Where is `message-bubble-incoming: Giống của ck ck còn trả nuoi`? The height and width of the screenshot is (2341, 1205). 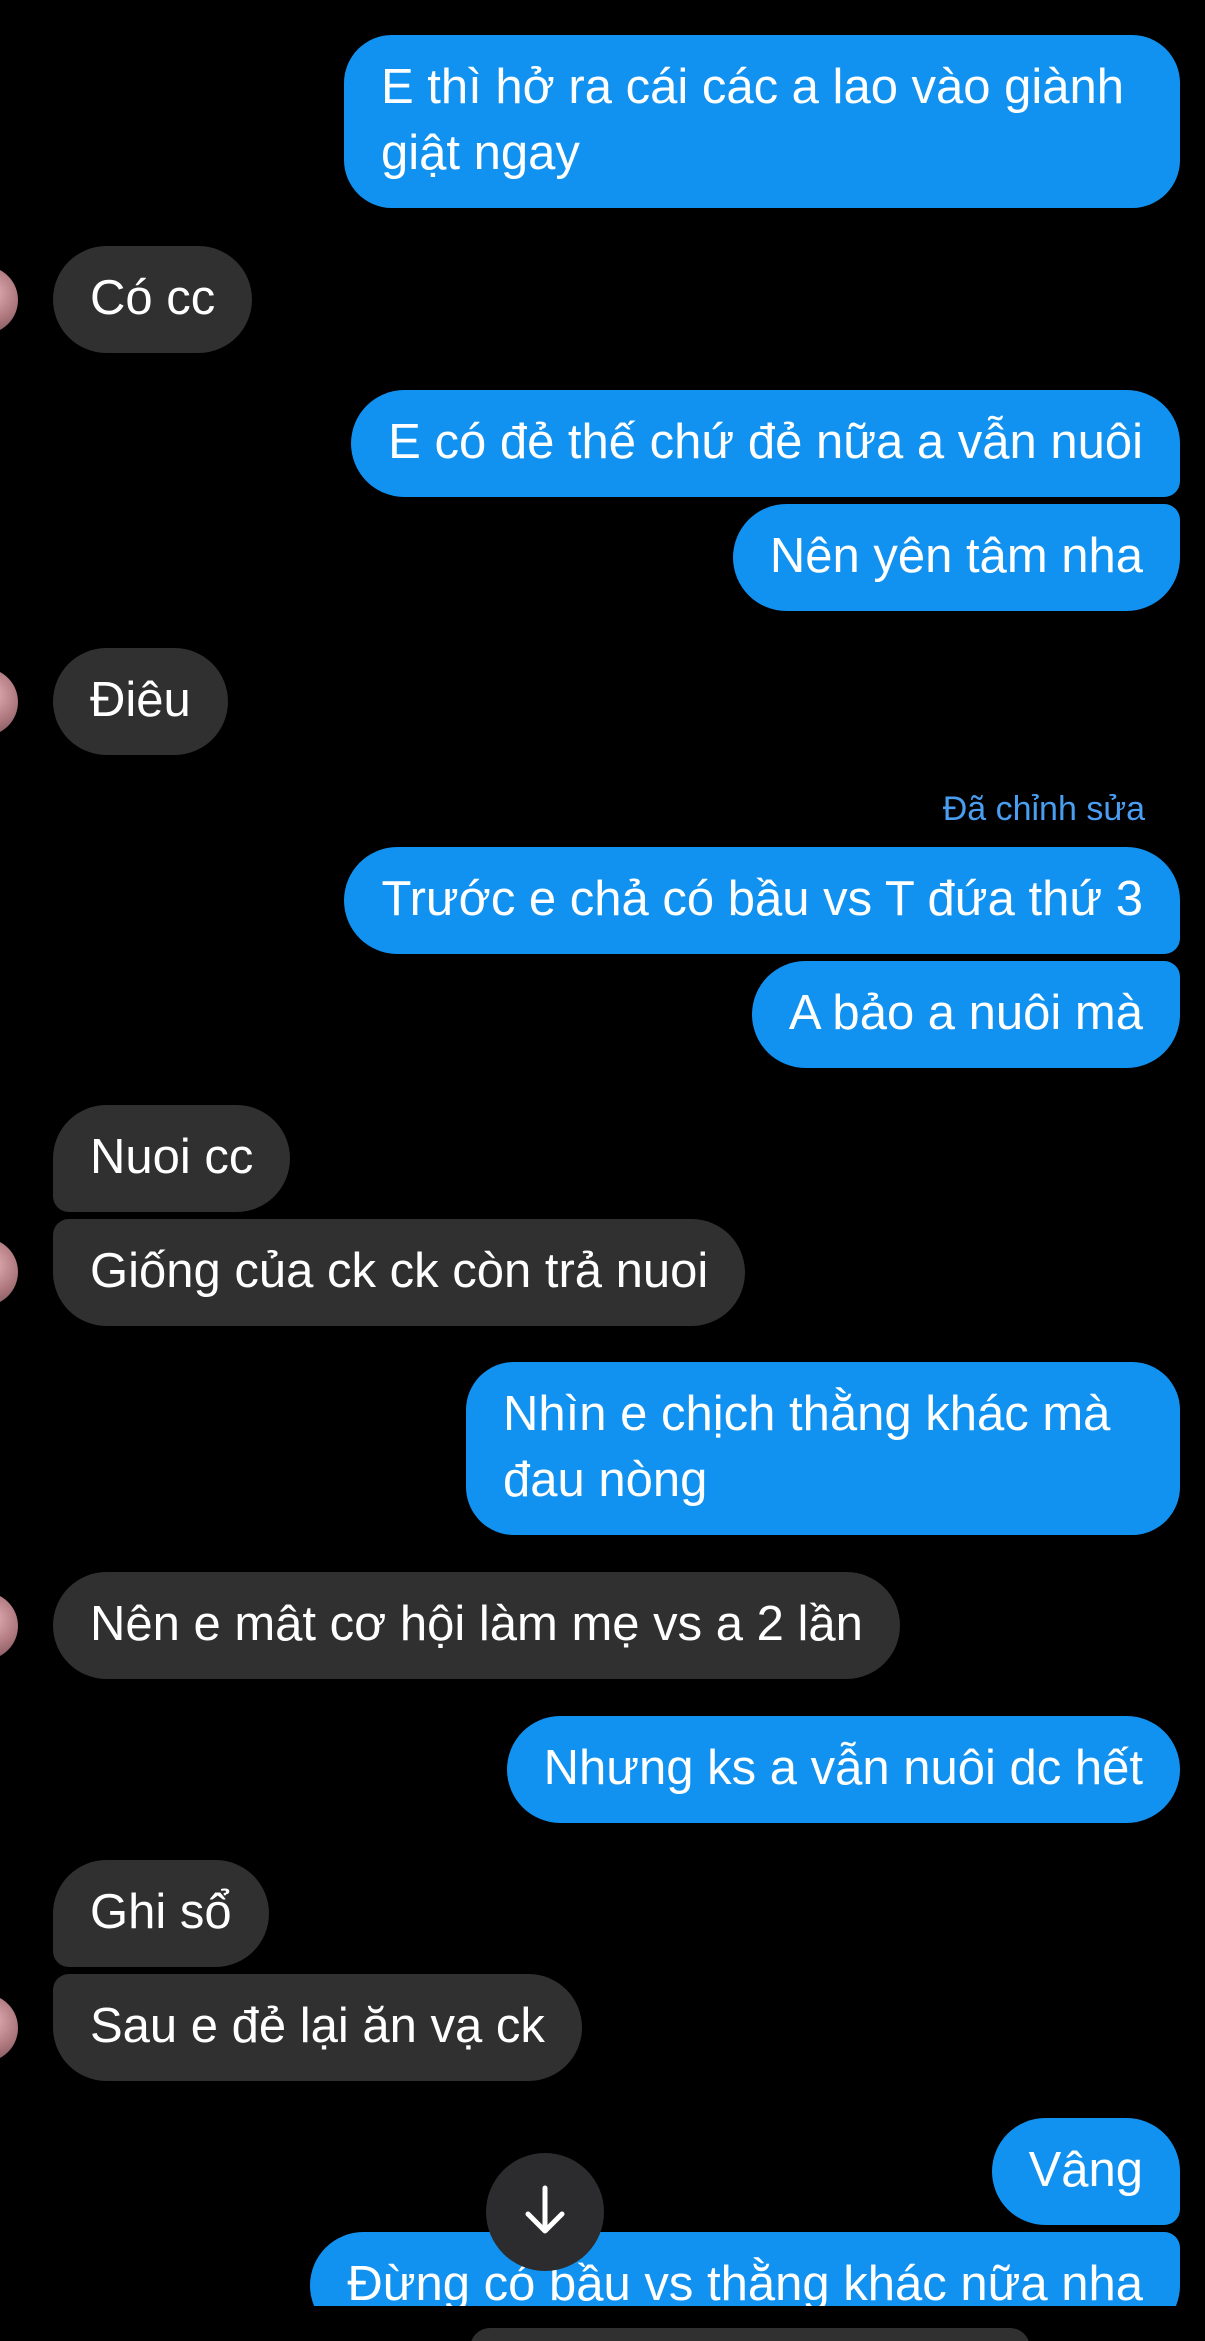 message-bubble-incoming: Giống của ck ck còn trả nuoi is located at coordinates (399, 1272).